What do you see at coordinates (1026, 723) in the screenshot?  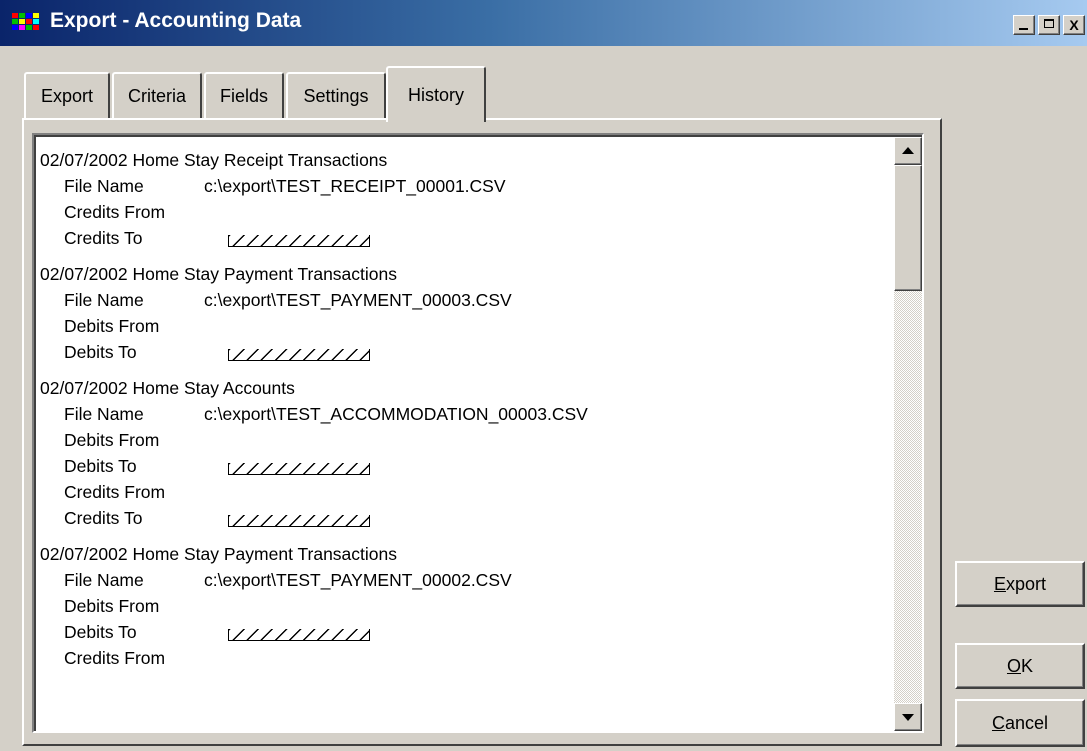 I see `button-label: ancel` at bounding box center [1026, 723].